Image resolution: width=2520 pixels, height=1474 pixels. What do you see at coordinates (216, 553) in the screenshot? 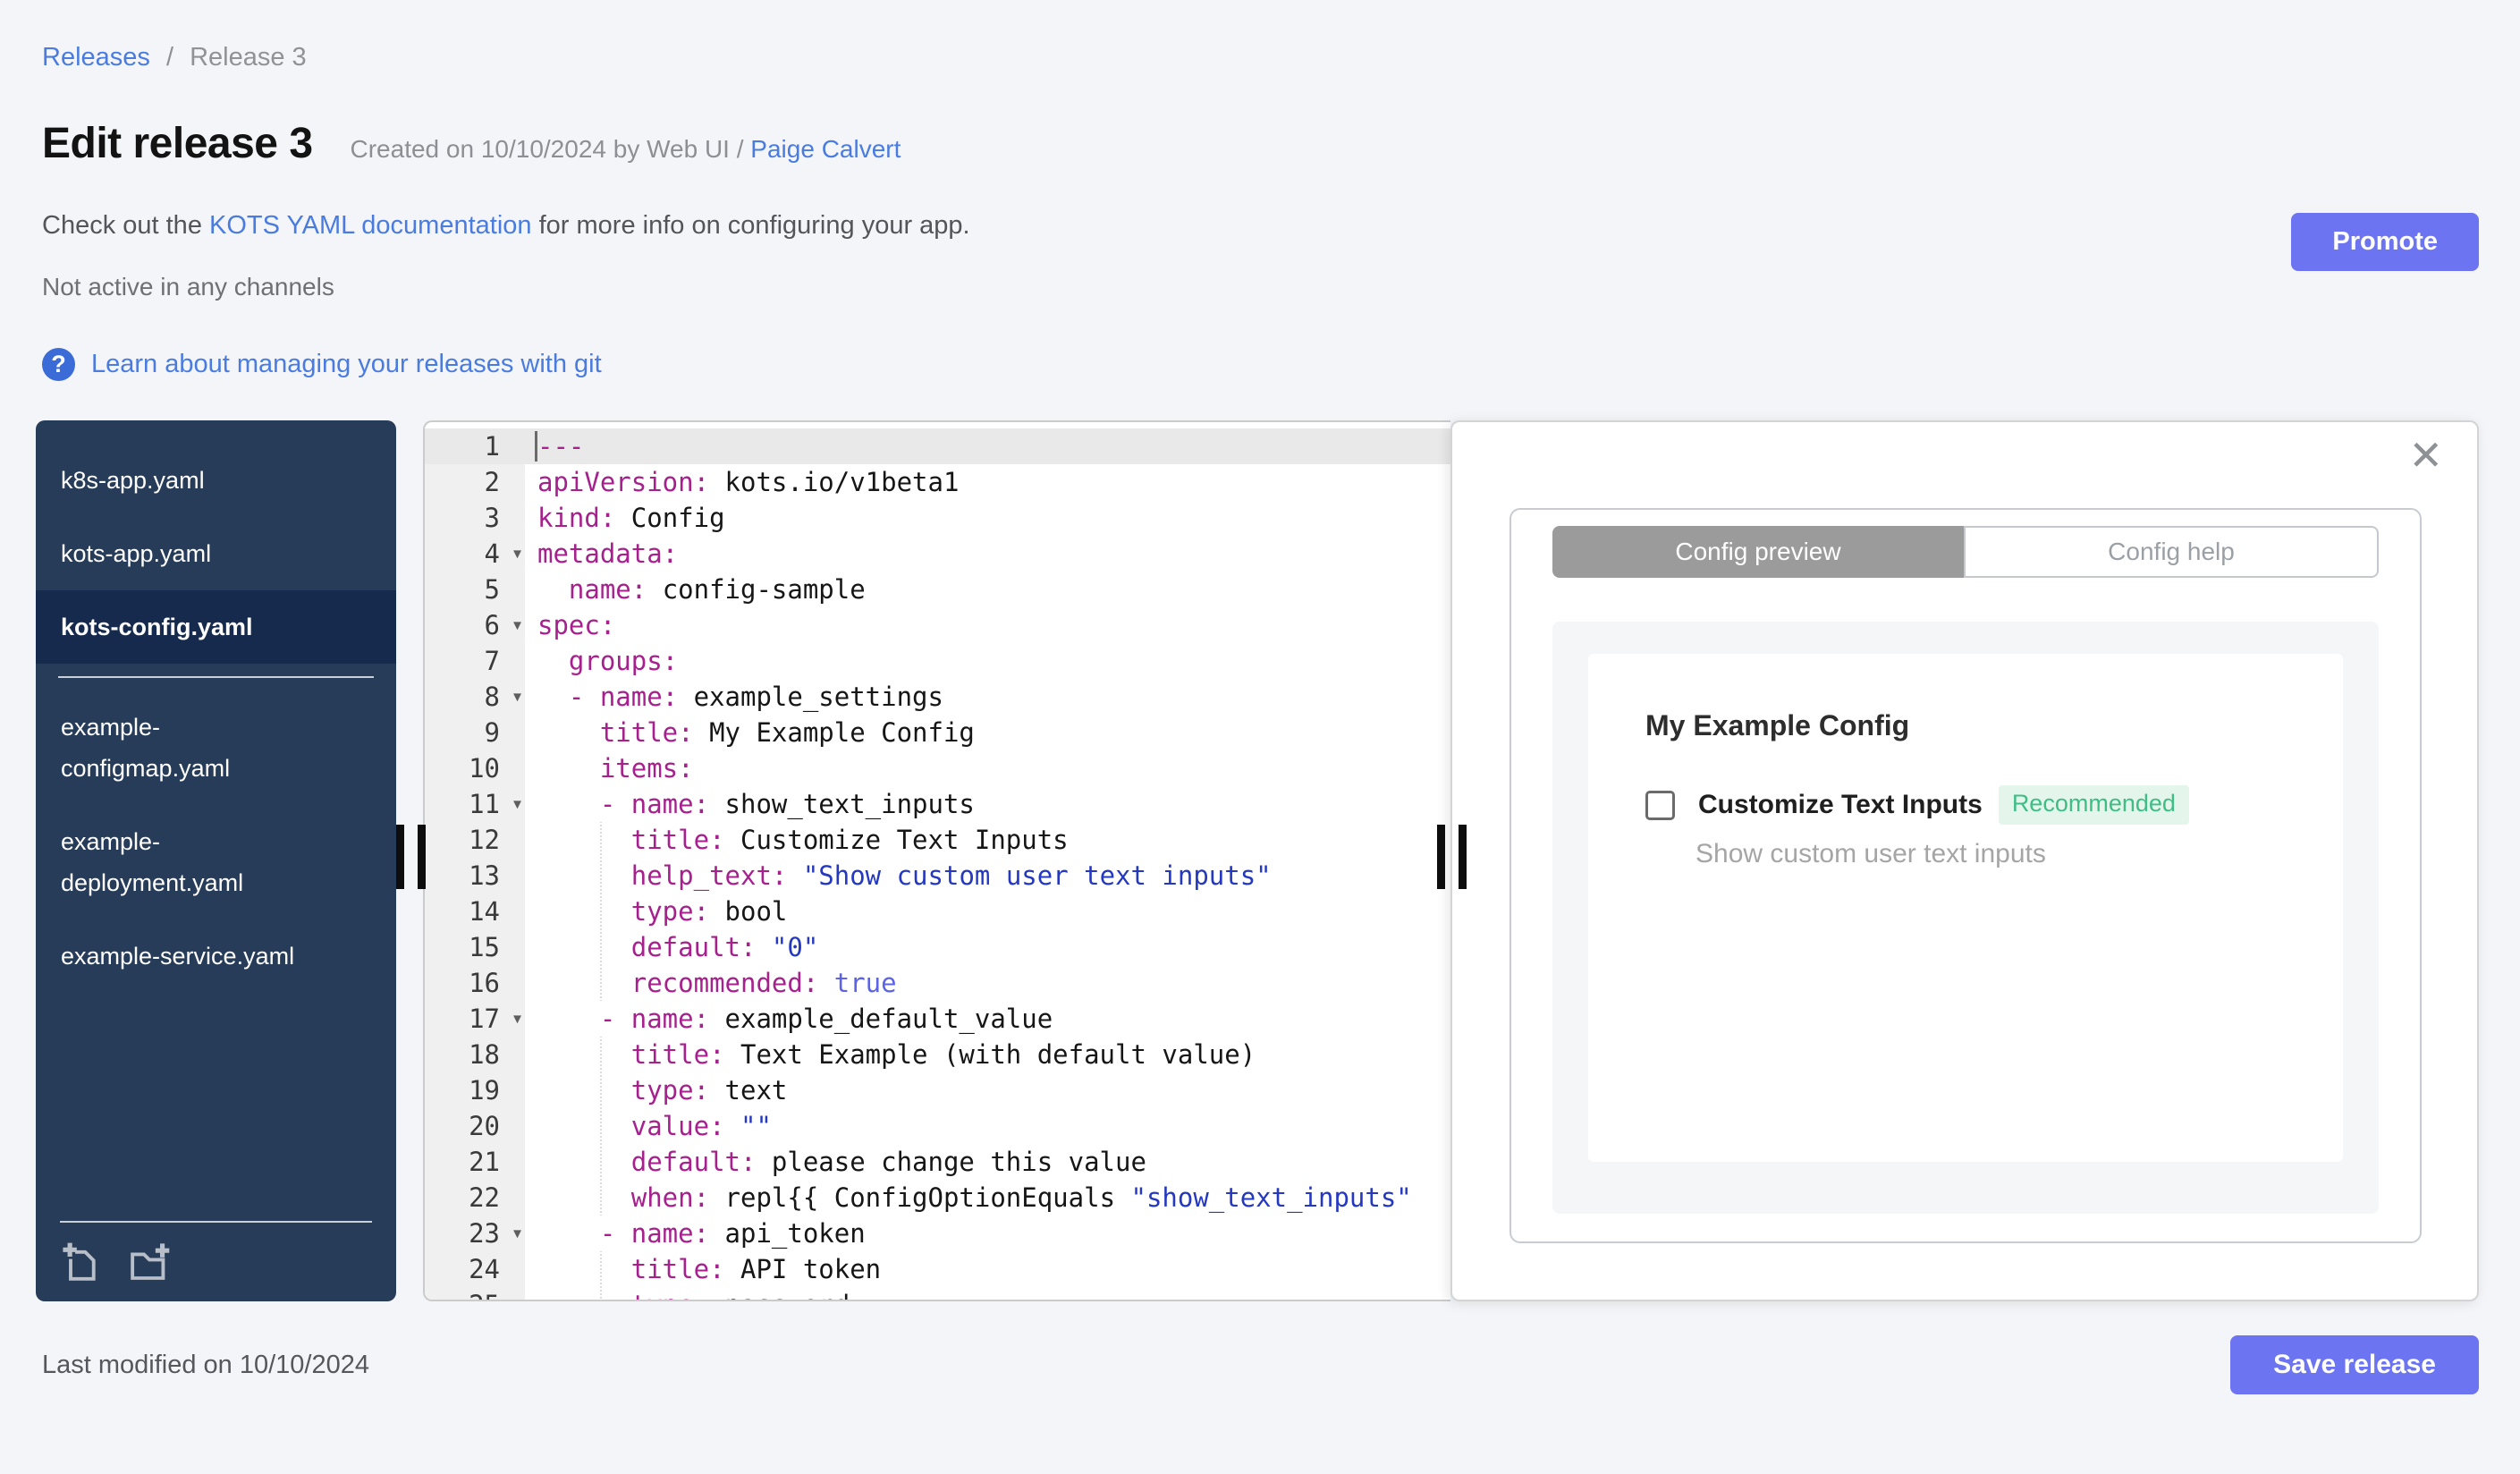
I see `sidebar-file-kots-app.yaml: kots-app.yaml` at bounding box center [216, 553].